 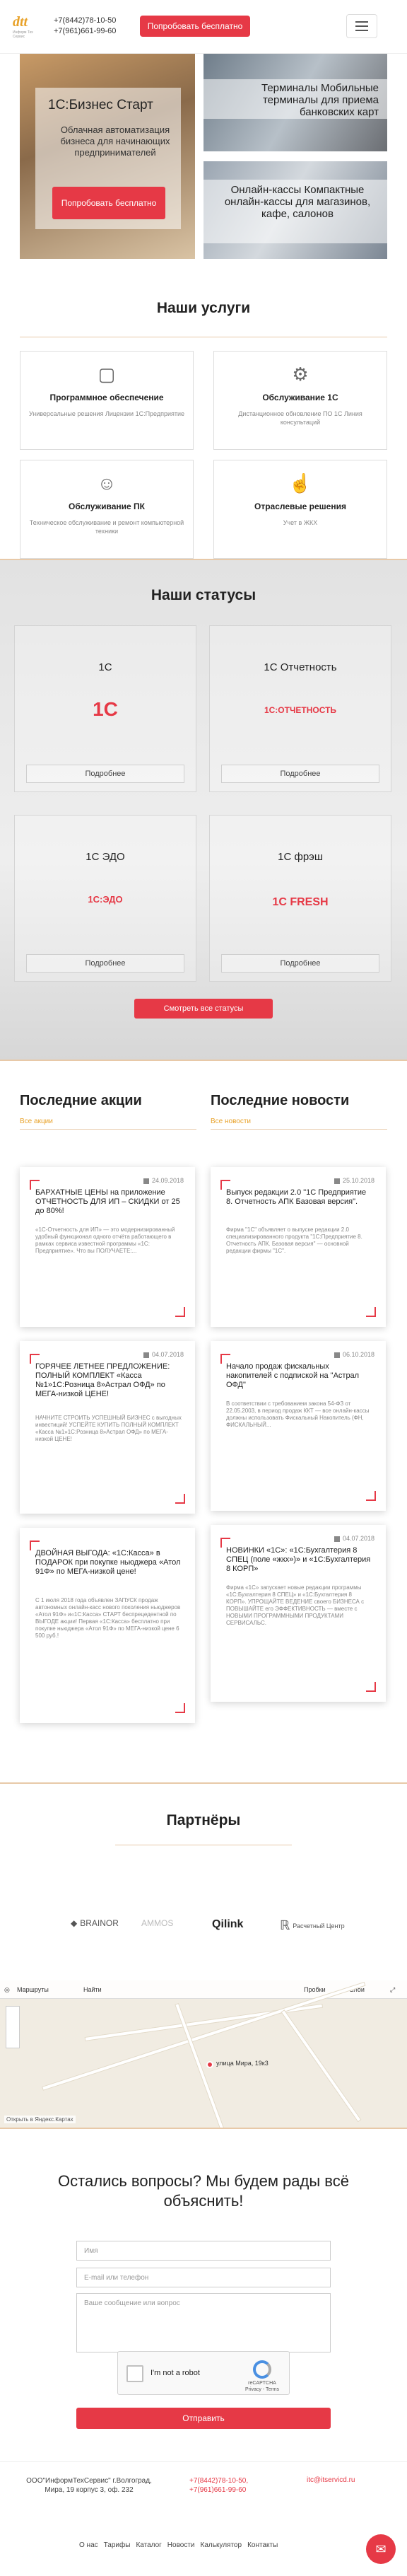 What do you see at coordinates (108, 203) in the screenshot?
I see `hero-try-button: Попробовать бесплатно` at bounding box center [108, 203].